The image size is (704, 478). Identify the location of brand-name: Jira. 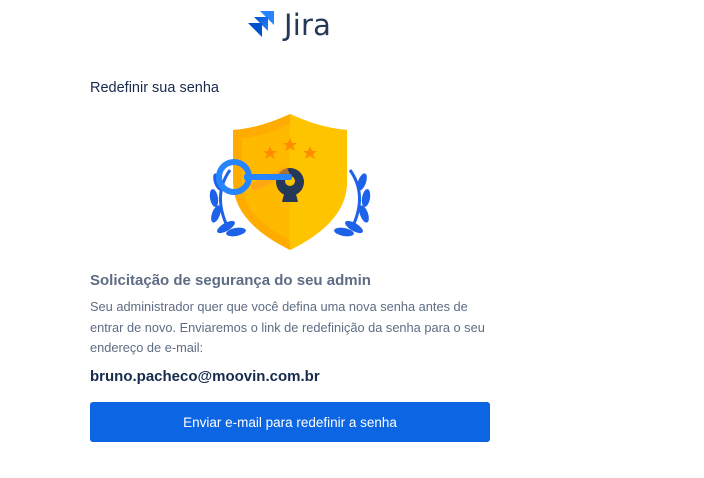
(308, 25).